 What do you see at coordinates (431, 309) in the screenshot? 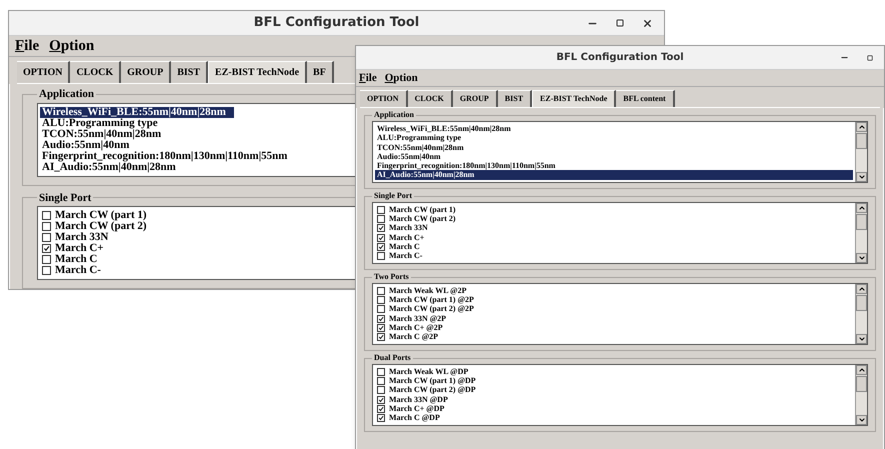
I see `checkbox-label: March CW (part 2) @2P` at bounding box center [431, 309].